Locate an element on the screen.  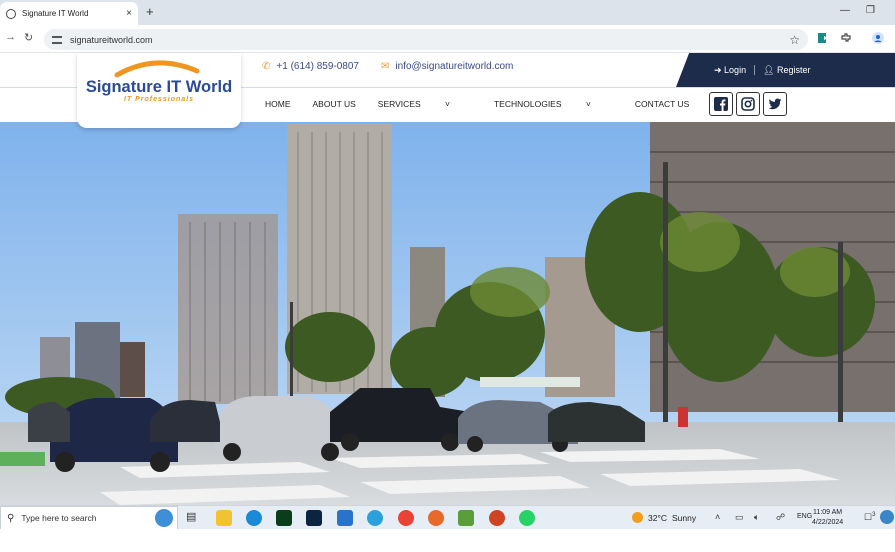
sun-icon is located at coordinates (637, 517).